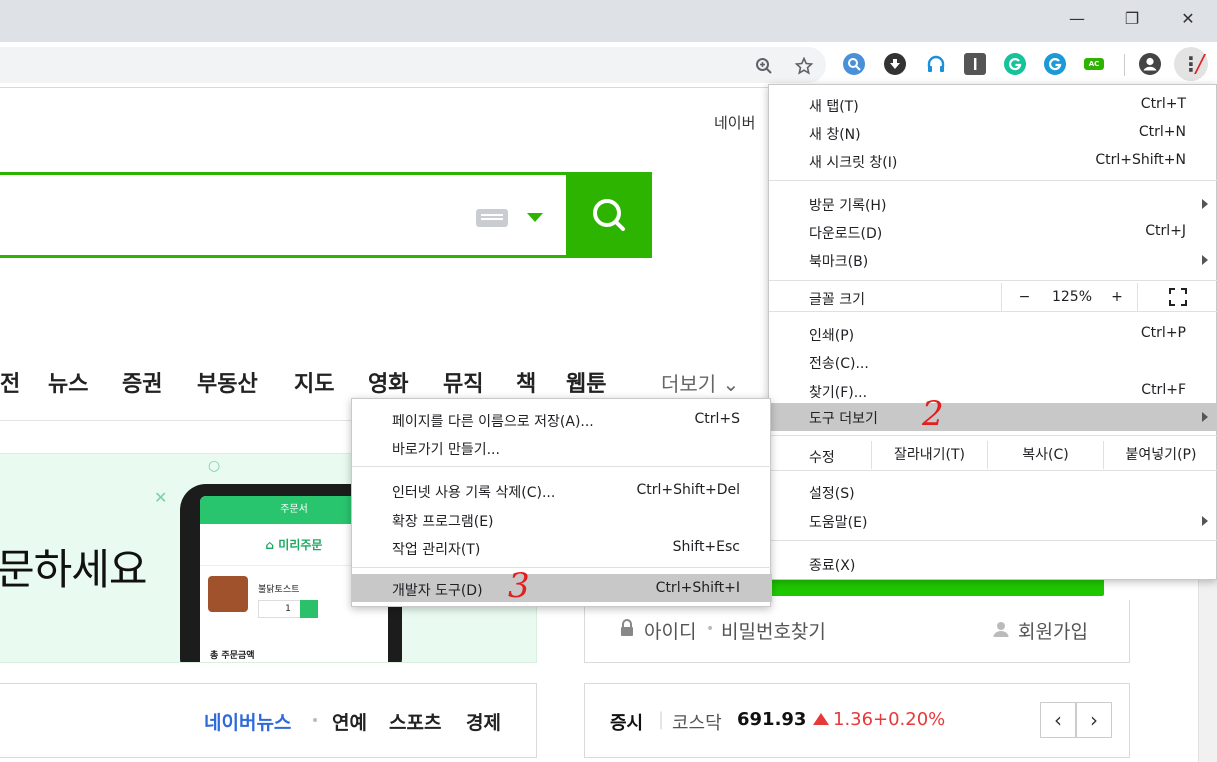 The width and height of the screenshot is (1217, 762). I want to click on address-bar, so click(413, 65).